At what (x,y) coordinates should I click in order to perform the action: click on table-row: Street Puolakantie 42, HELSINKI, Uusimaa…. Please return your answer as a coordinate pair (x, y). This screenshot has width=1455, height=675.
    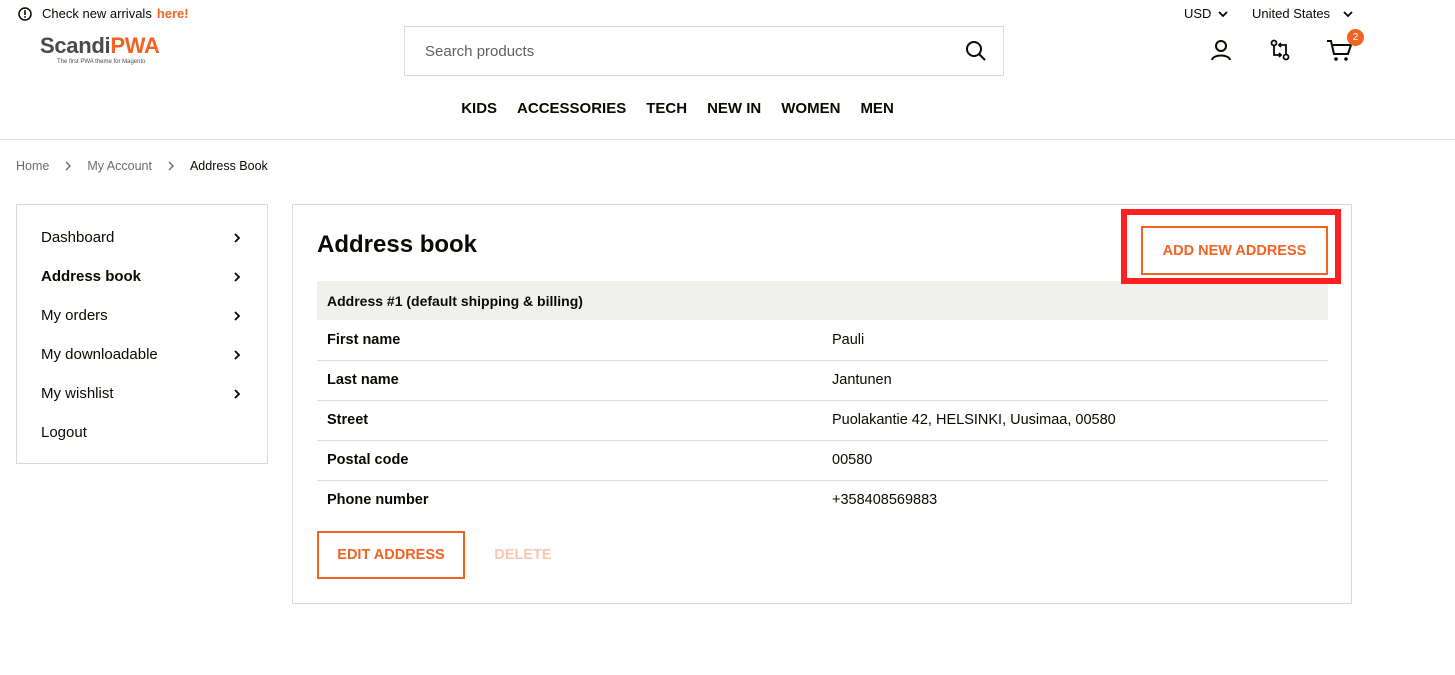
    Looking at the image, I should click on (822, 420).